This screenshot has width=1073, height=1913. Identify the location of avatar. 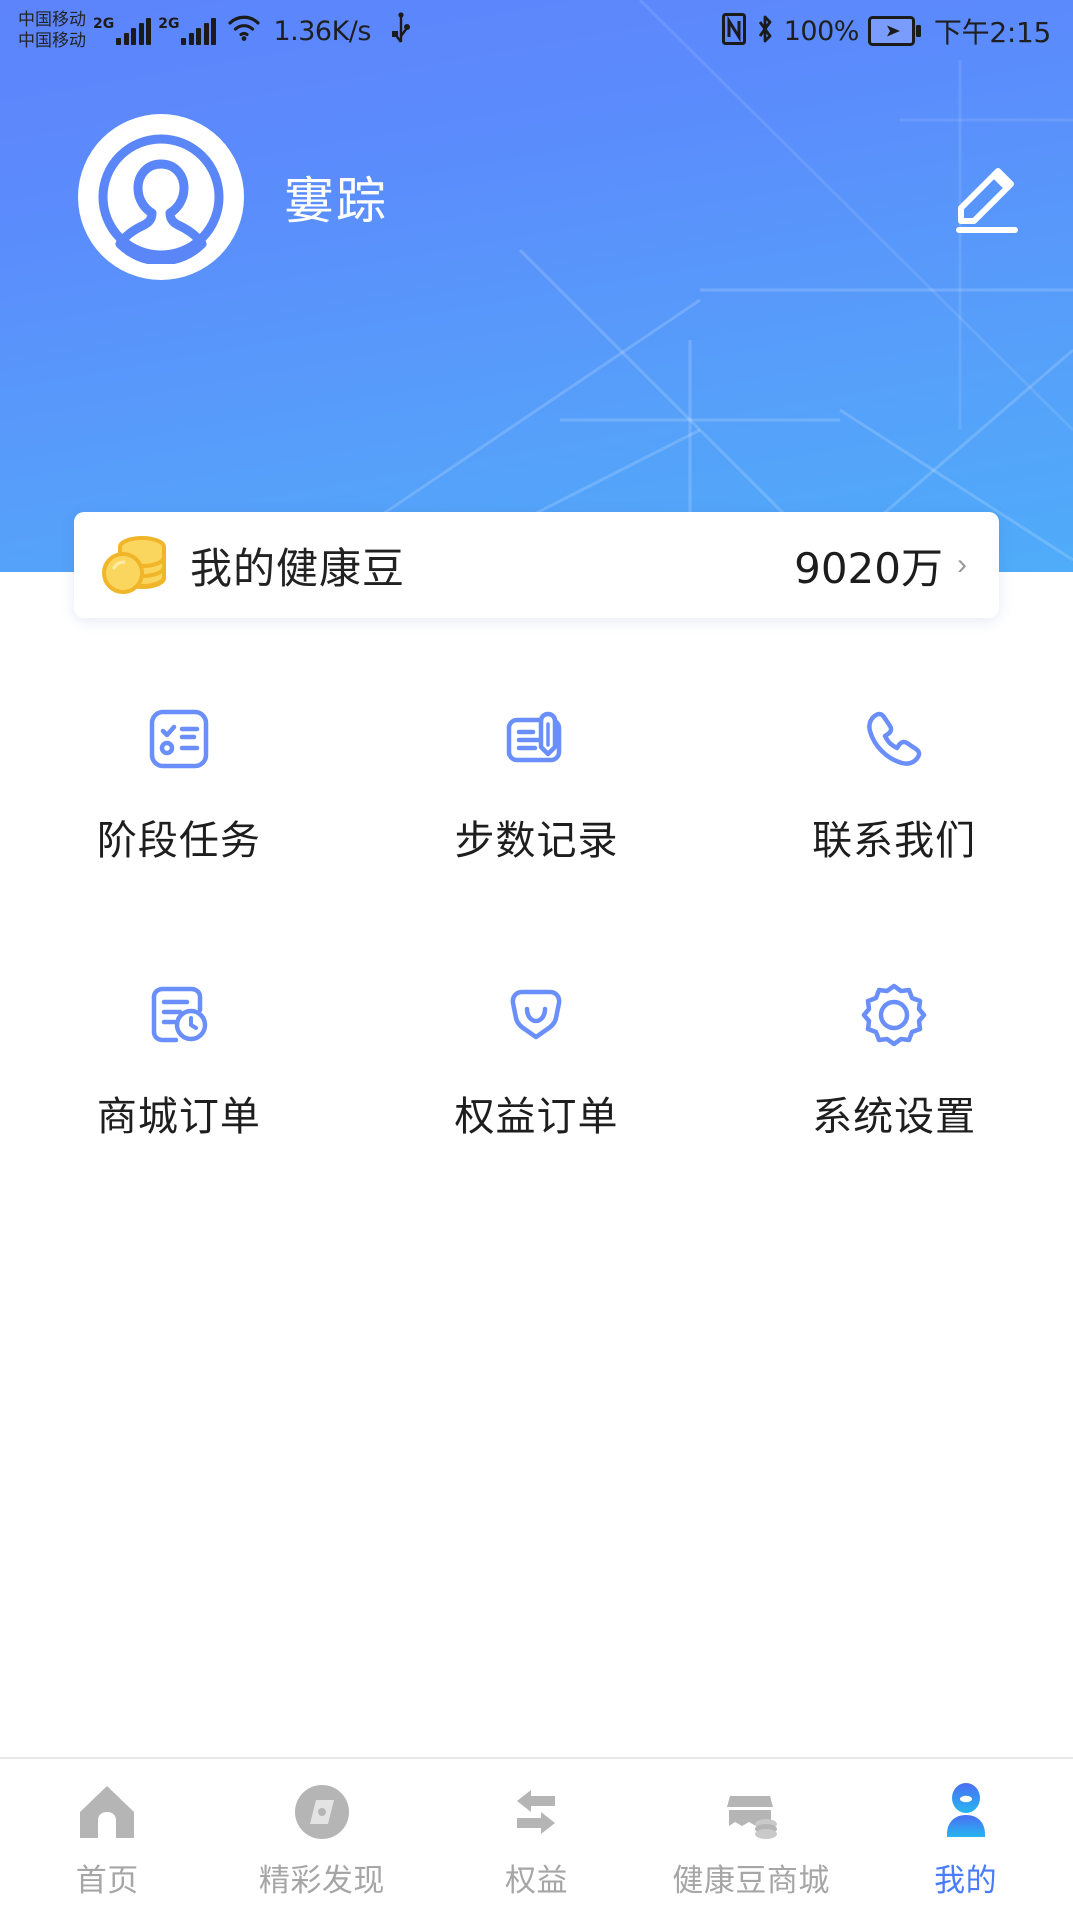
(161, 197).